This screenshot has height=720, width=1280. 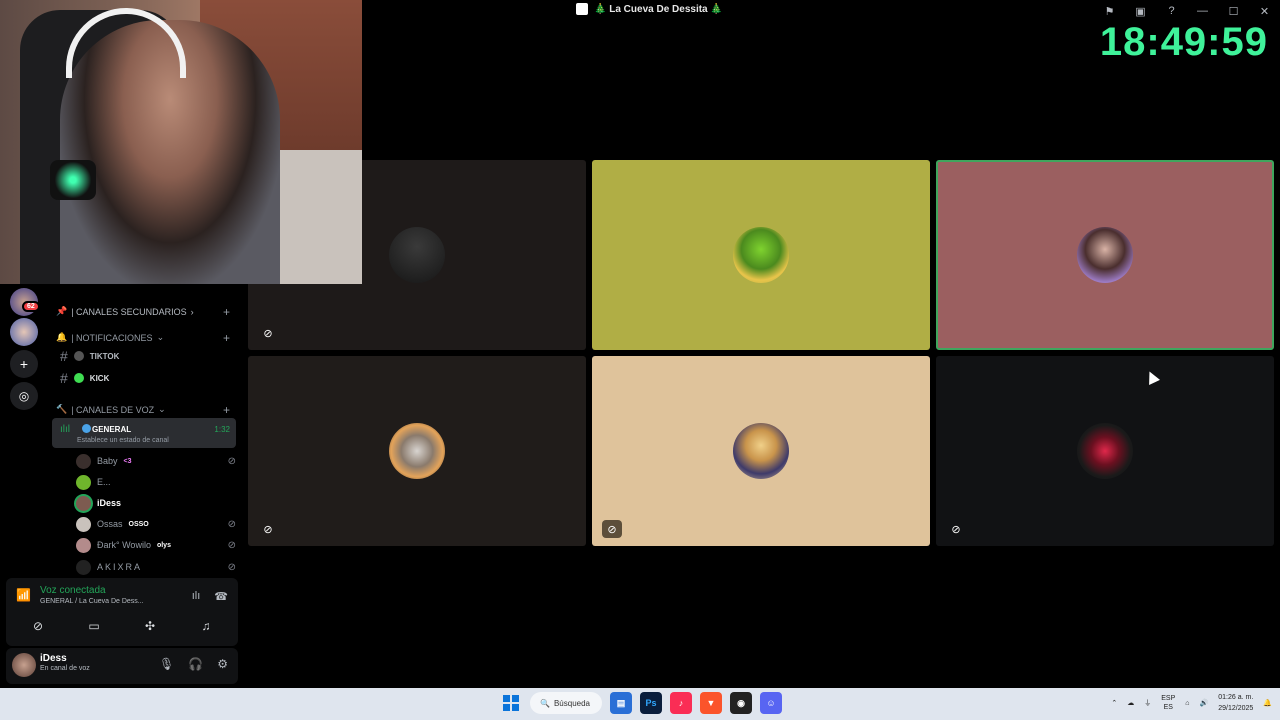 I want to click on chevron-up-icon: ⌃, so click(x=1114, y=703).